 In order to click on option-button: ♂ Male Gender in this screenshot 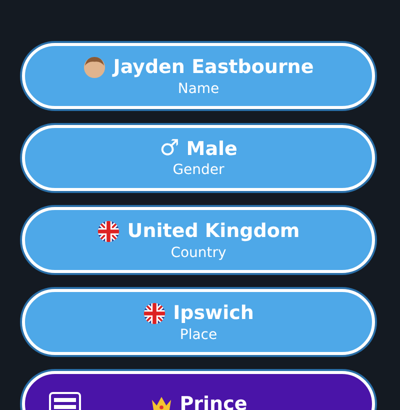, I will do `click(198, 158)`.